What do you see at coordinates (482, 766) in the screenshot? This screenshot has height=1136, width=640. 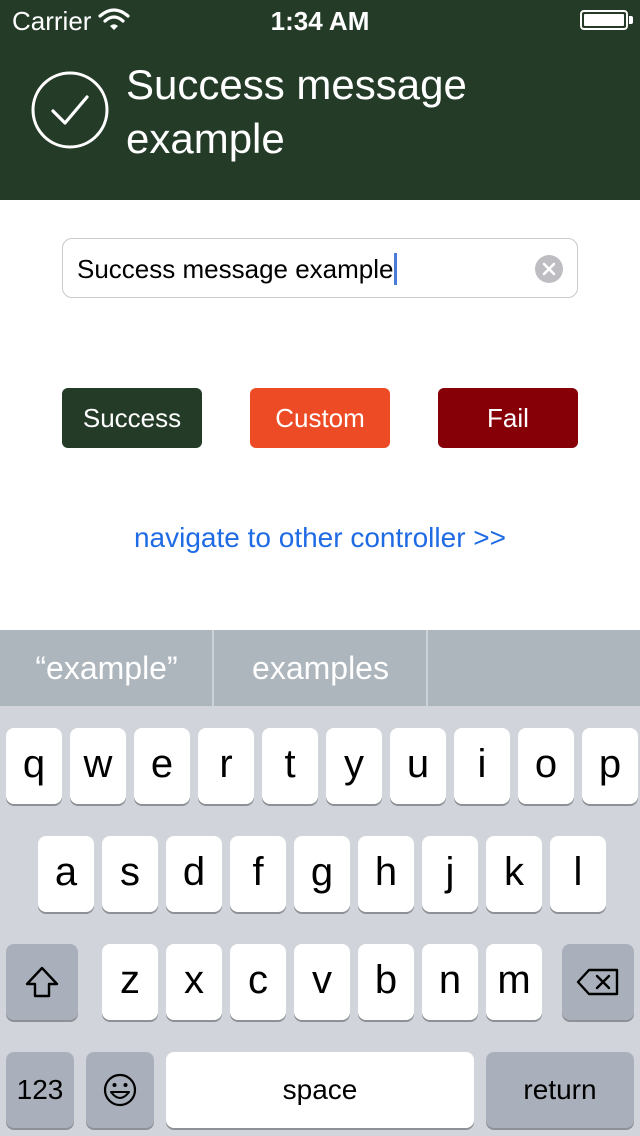 I see `key-i: i` at bounding box center [482, 766].